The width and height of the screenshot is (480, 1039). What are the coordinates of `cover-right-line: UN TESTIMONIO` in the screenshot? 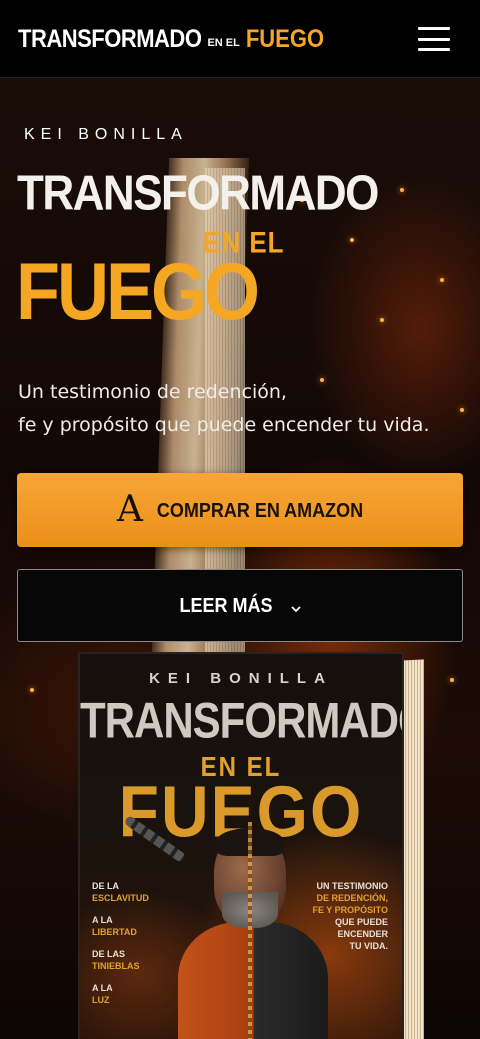 It's located at (352, 886).